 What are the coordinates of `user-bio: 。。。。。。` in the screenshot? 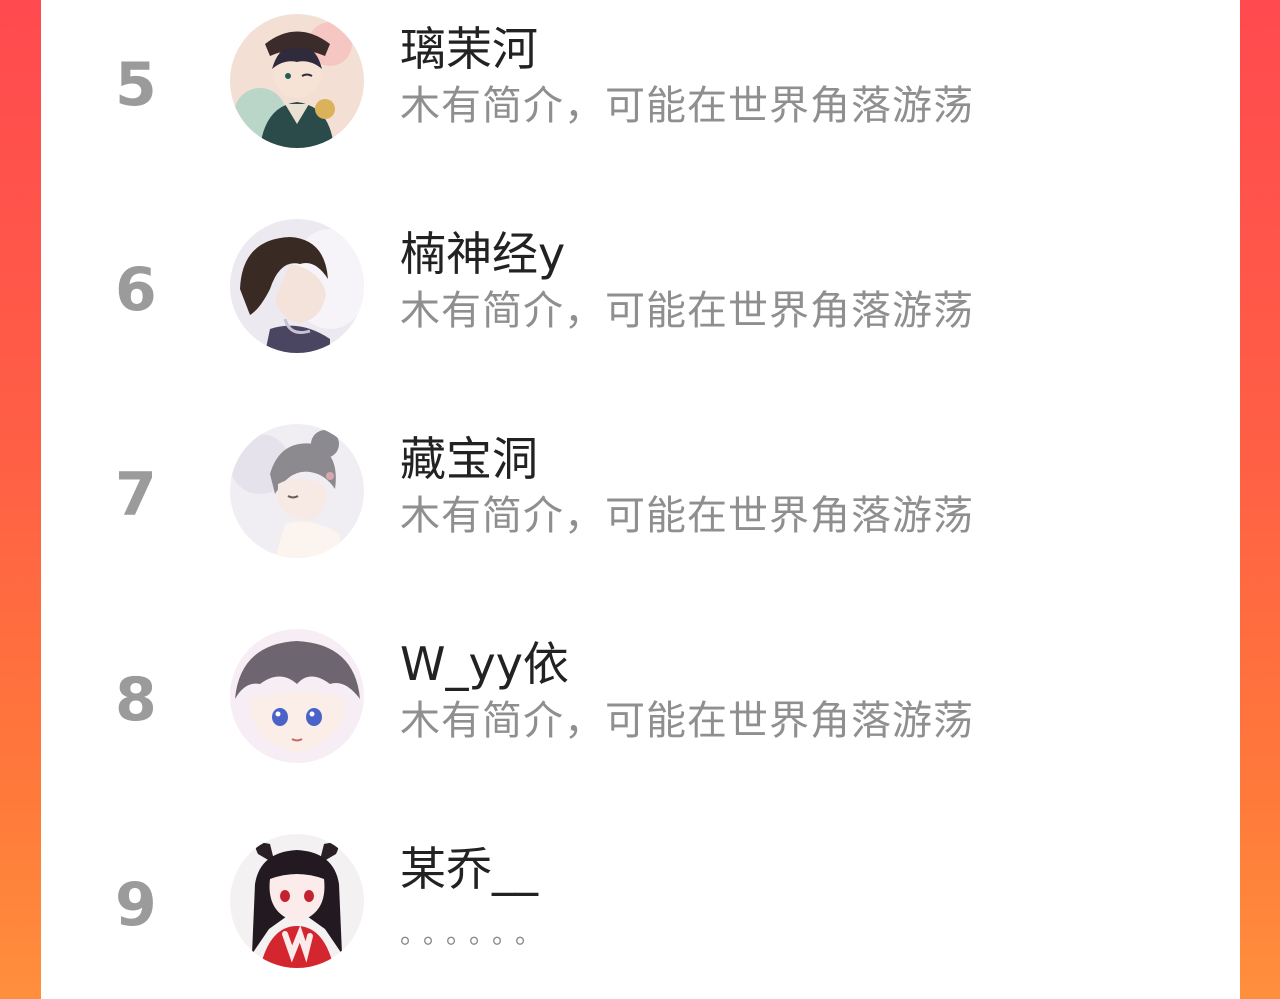 It's located at (476, 935).